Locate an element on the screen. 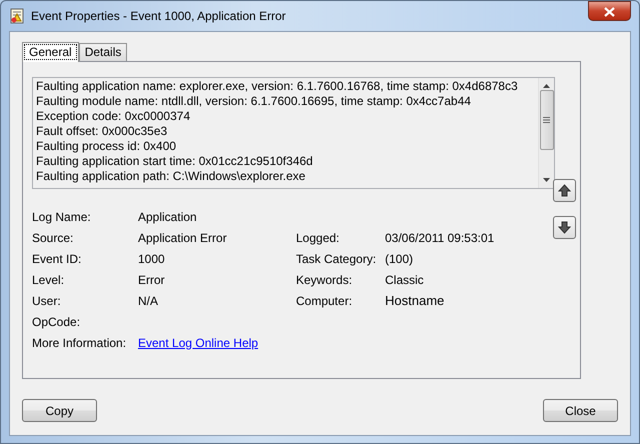  tab: Details is located at coordinates (103, 52).